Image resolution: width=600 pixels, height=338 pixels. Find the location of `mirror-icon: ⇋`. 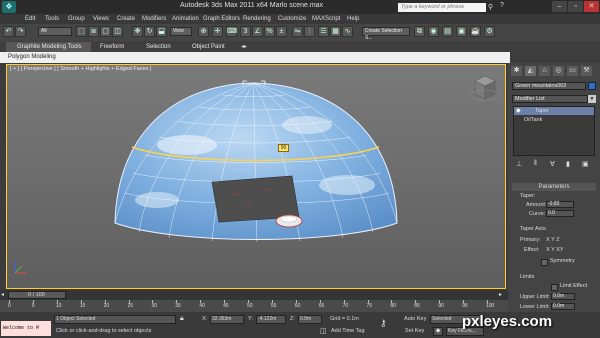

mirror-icon: ⇋ is located at coordinates (297, 31).